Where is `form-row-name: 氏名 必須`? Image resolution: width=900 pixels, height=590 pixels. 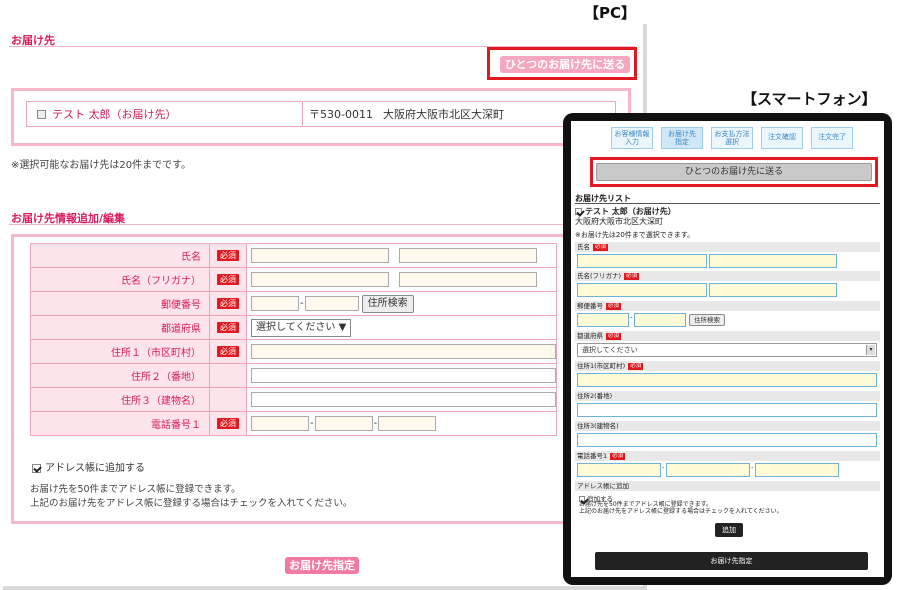 form-row-name: 氏名 必須 is located at coordinates (293, 255).